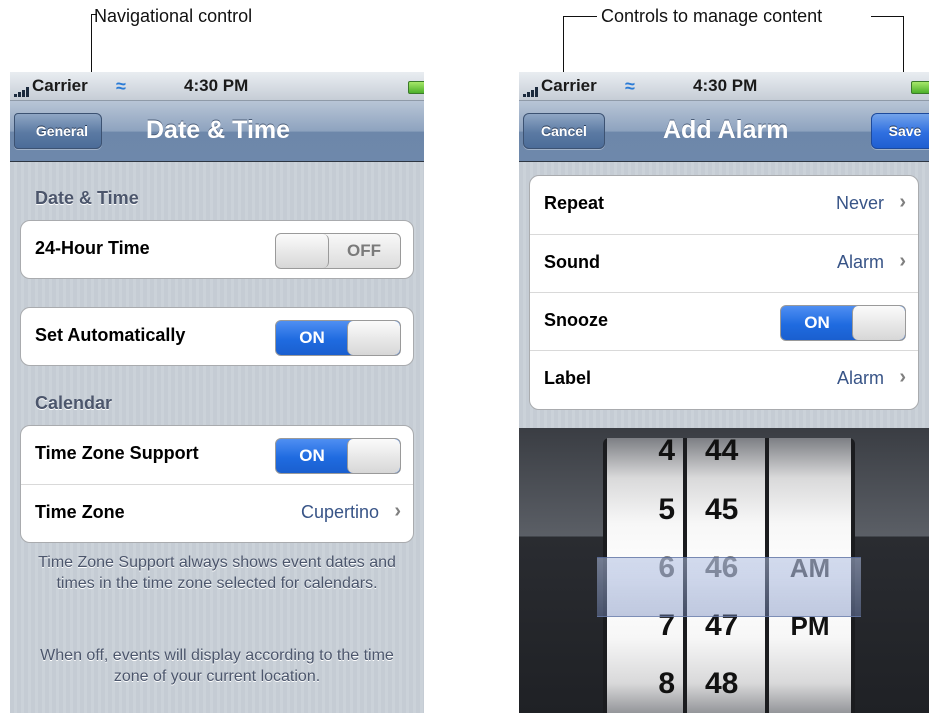 This screenshot has width=929, height=713. I want to click on callout-line-left-tick, so click(94, 14).